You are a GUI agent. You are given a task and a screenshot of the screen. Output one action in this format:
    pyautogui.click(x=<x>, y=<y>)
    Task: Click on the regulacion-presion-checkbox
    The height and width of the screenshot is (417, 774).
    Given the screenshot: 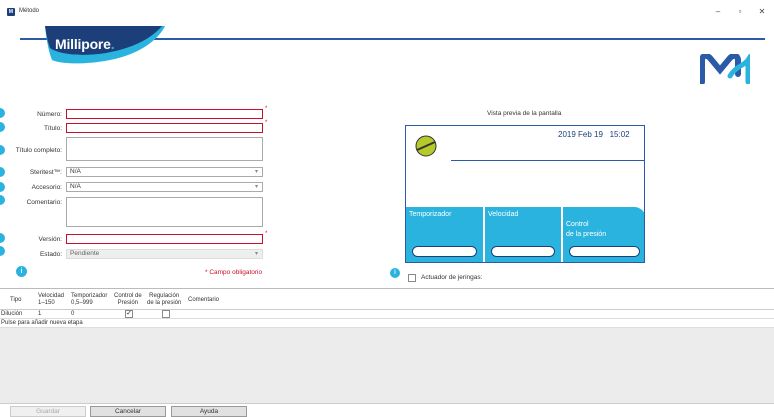 What is the action you would take?
    pyautogui.click(x=166, y=314)
    